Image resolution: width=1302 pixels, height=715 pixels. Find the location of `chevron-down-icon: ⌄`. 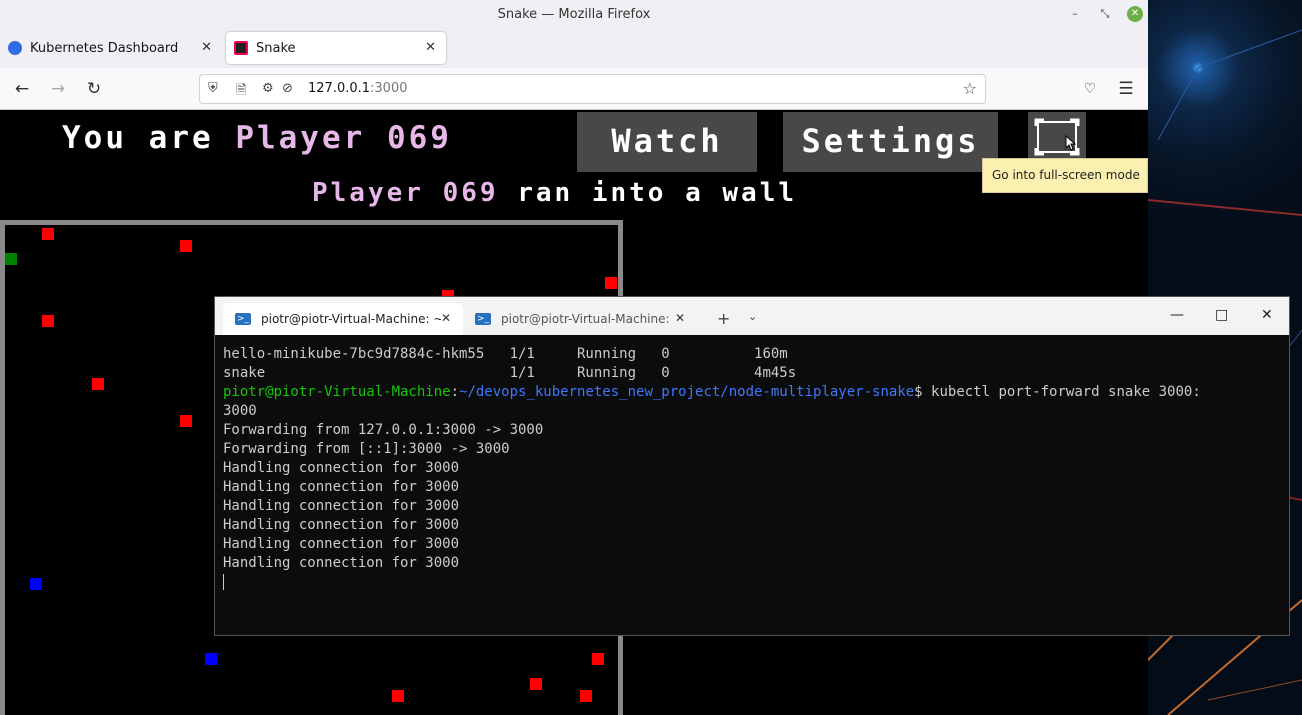

chevron-down-icon: ⌄ is located at coordinates (752, 316).